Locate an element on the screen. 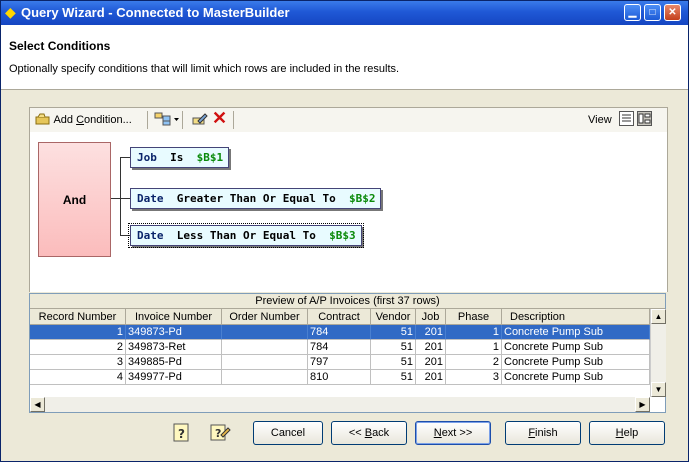  scroll-up-icon: ▲ is located at coordinates (658, 316).